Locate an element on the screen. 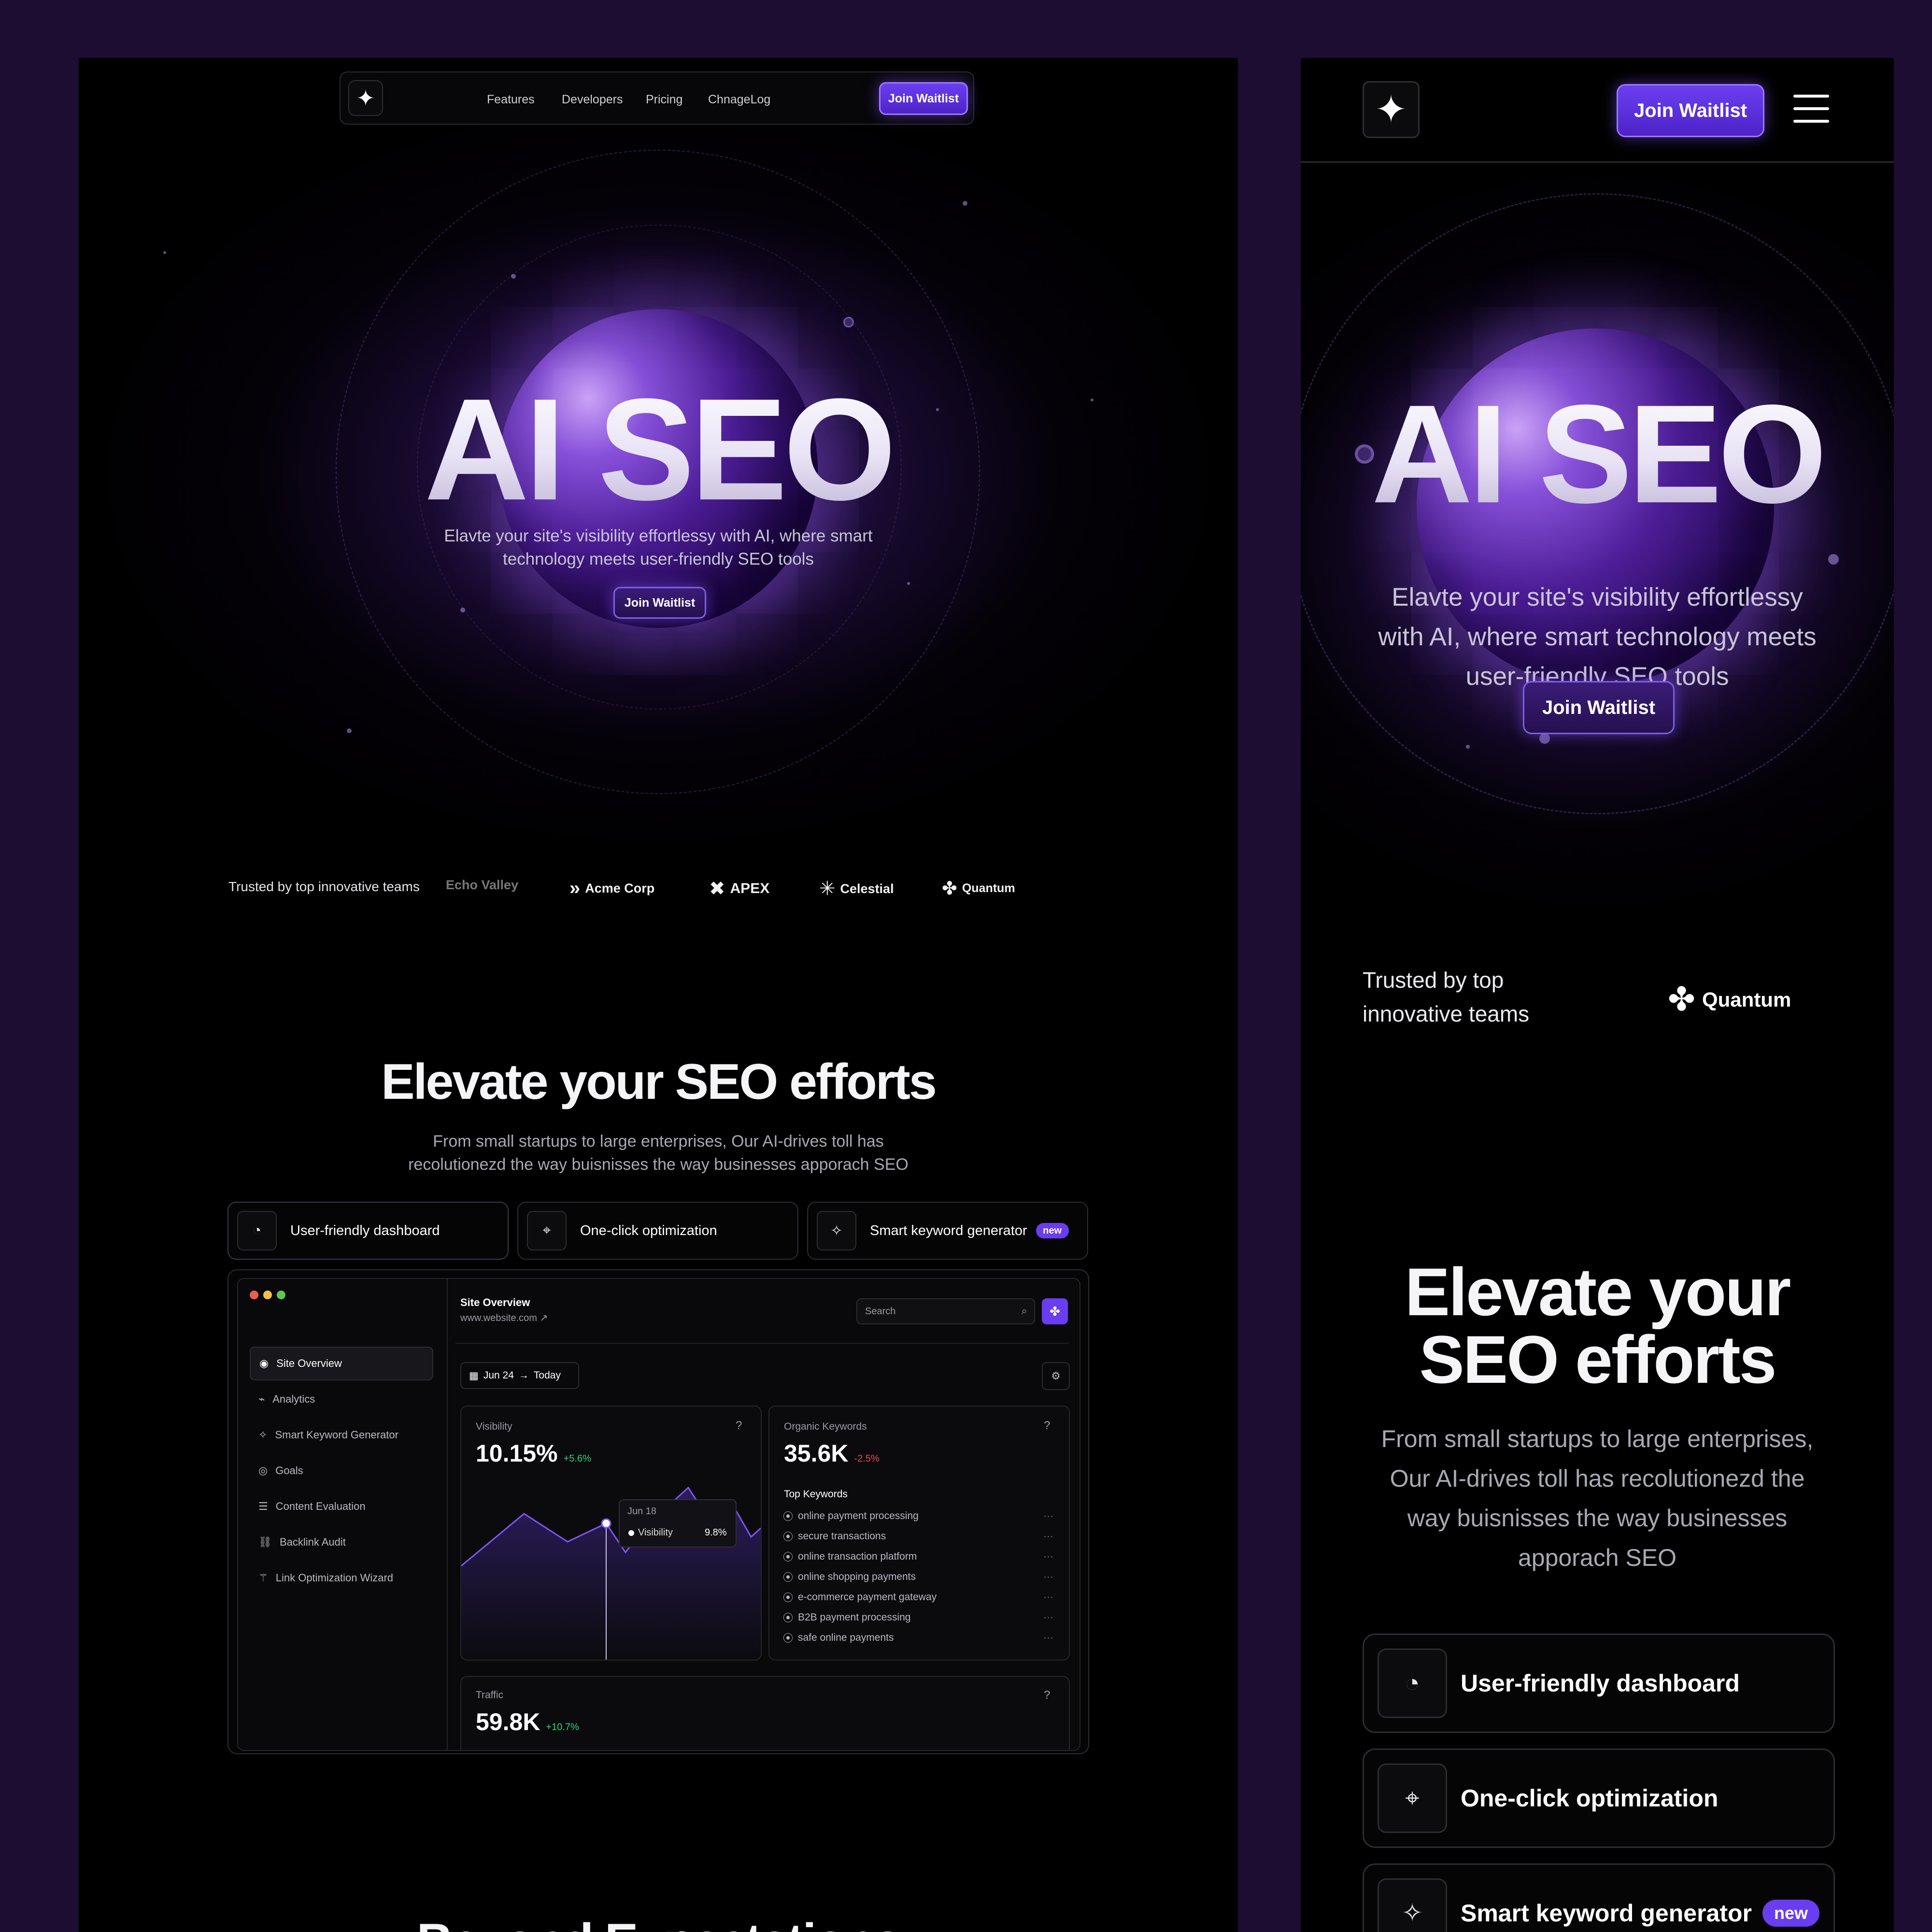  sparkle-logo-icon: ✦ is located at coordinates (1391, 109).